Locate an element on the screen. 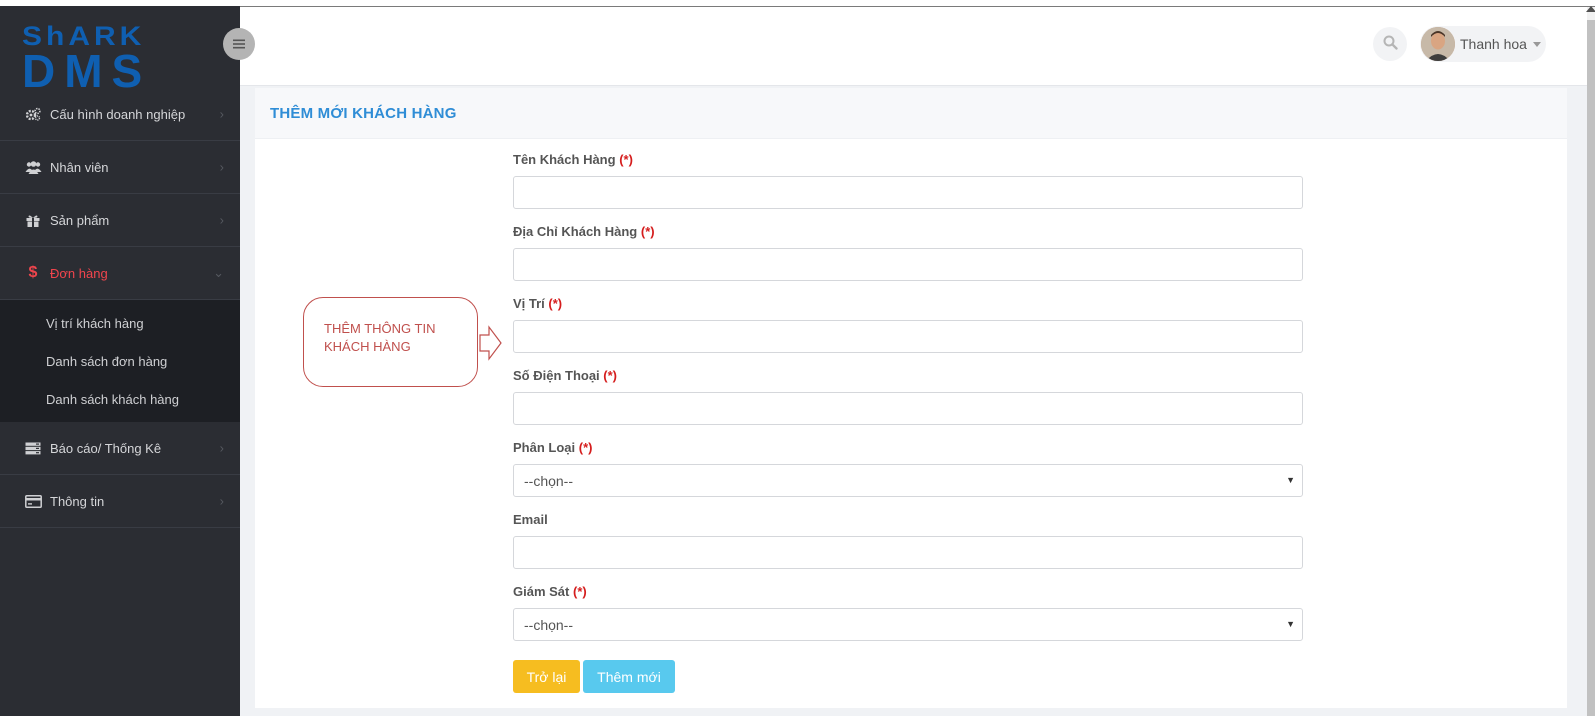  top-header: Thanh hoa is located at coordinates (913, 46).